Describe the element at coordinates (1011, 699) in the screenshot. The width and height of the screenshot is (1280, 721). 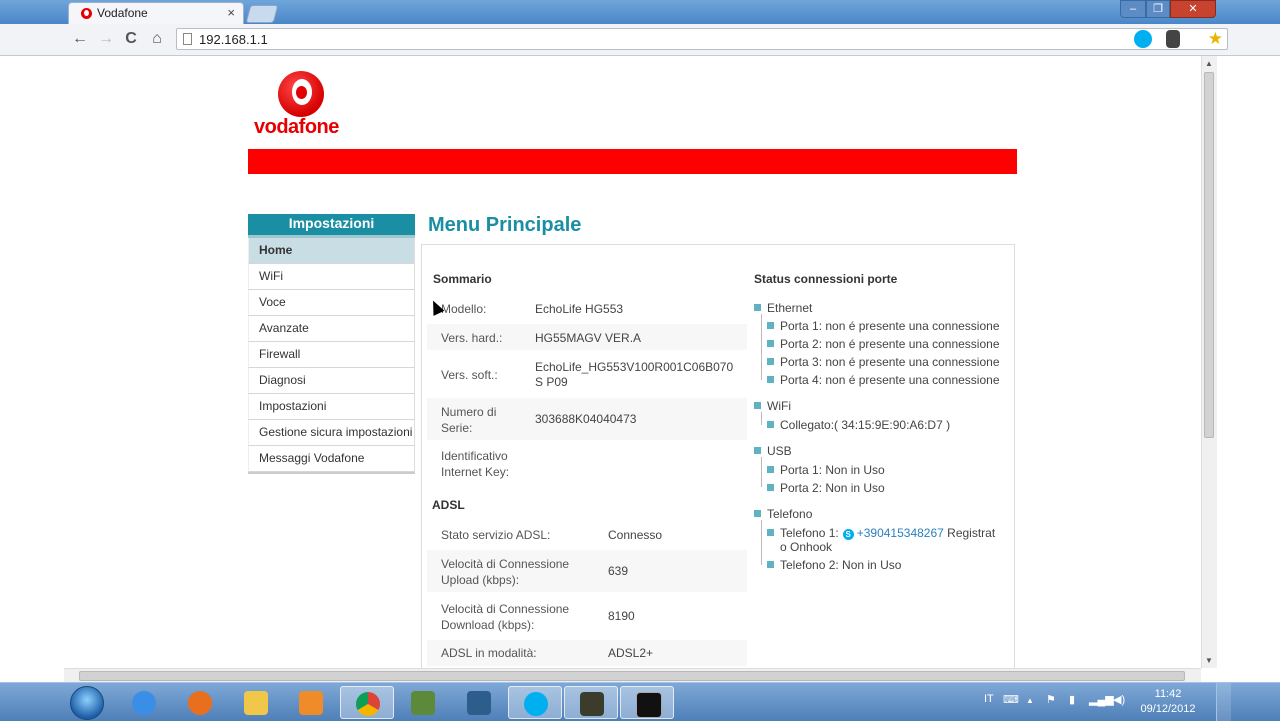
I see `keyboard-icon: ⌨` at that location.